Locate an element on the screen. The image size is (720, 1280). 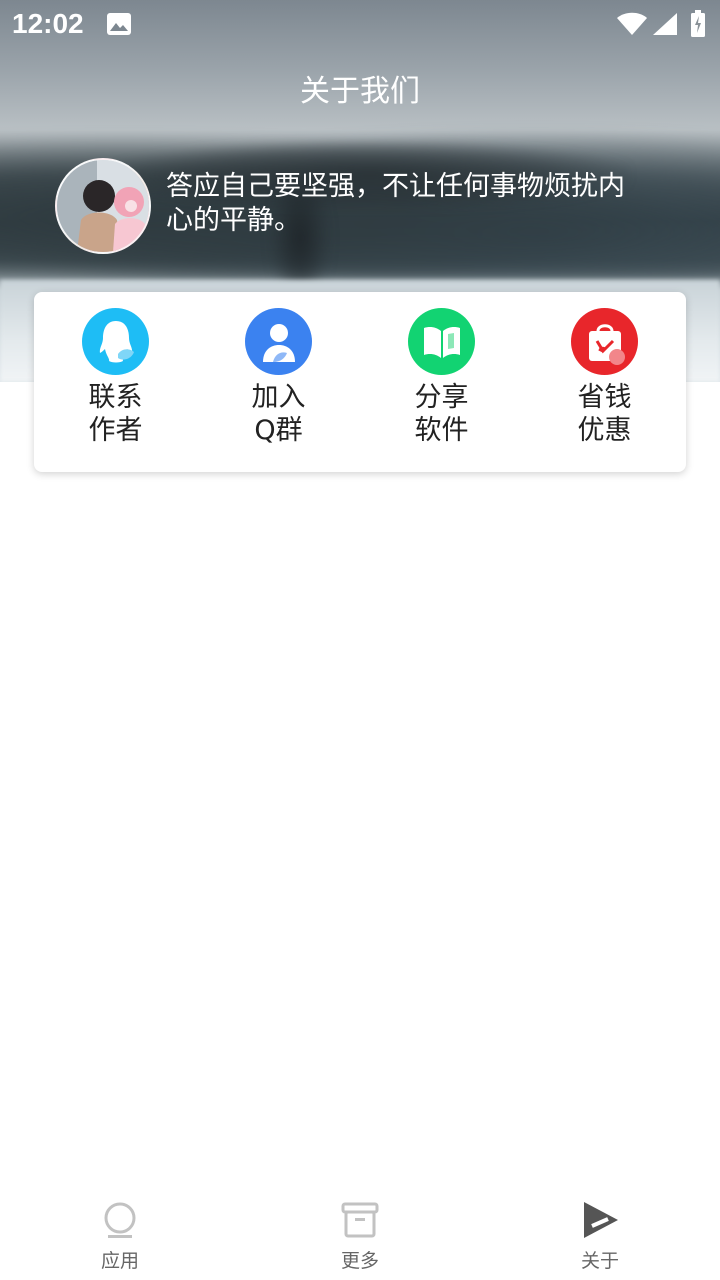
tab-label: 更多 is located at coordinates (359, 1261).